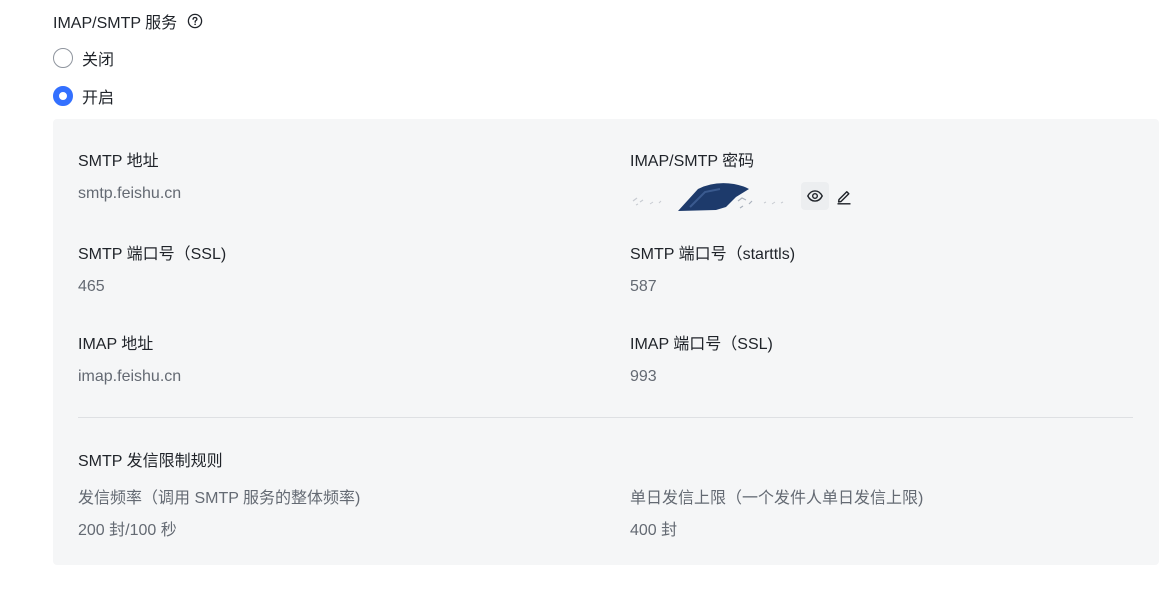 The image size is (1159, 591). Describe the element at coordinates (130, 376) in the screenshot. I see `imap-address-value: imap.feishu.cn` at that location.